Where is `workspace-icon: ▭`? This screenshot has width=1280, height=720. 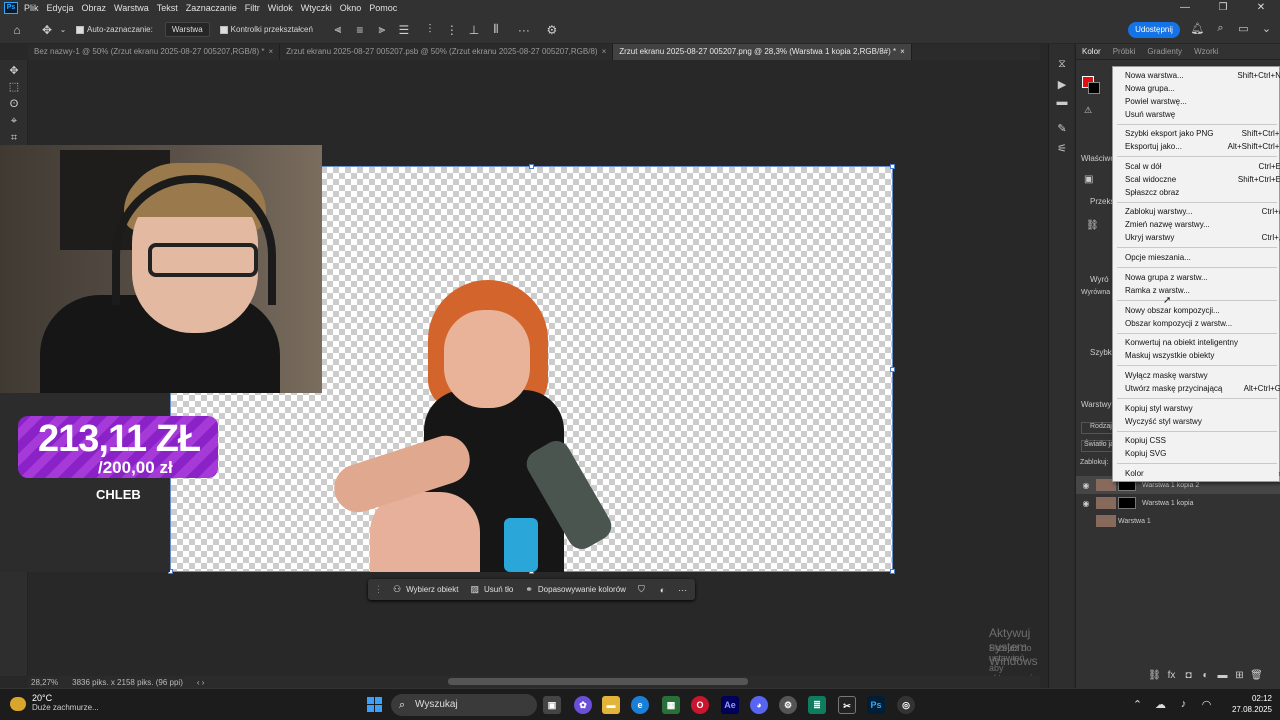 workspace-icon: ▭ is located at coordinates (1243, 28).